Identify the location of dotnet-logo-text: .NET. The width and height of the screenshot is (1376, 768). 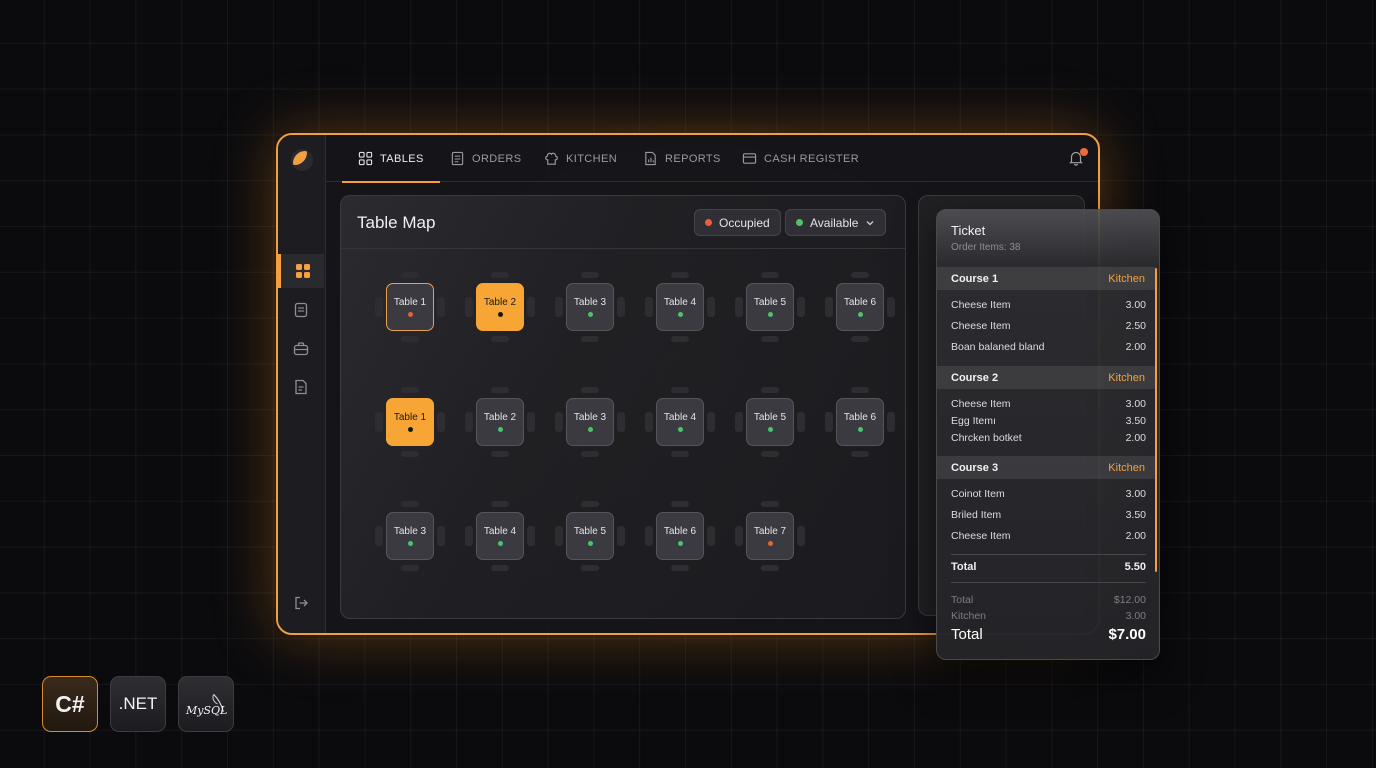
(138, 703).